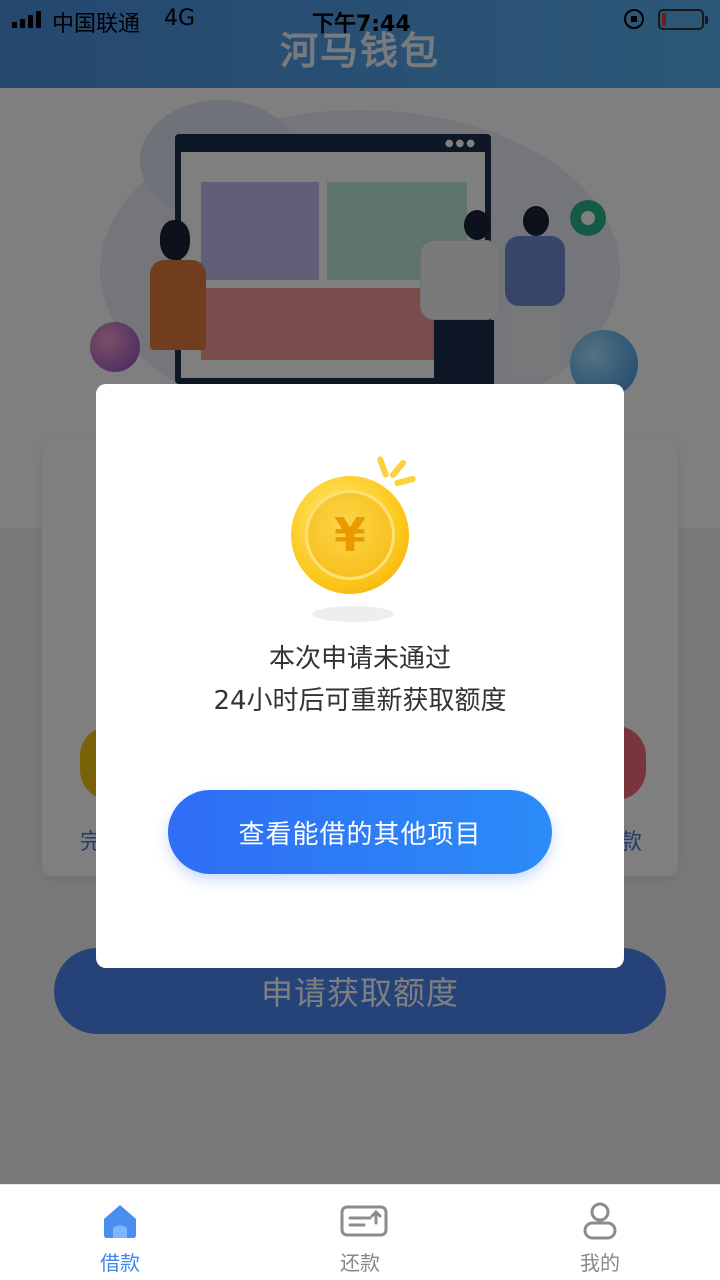  Describe the element at coordinates (359, 659) in the screenshot. I see `dialog-message: 本次申请未通过` at that location.